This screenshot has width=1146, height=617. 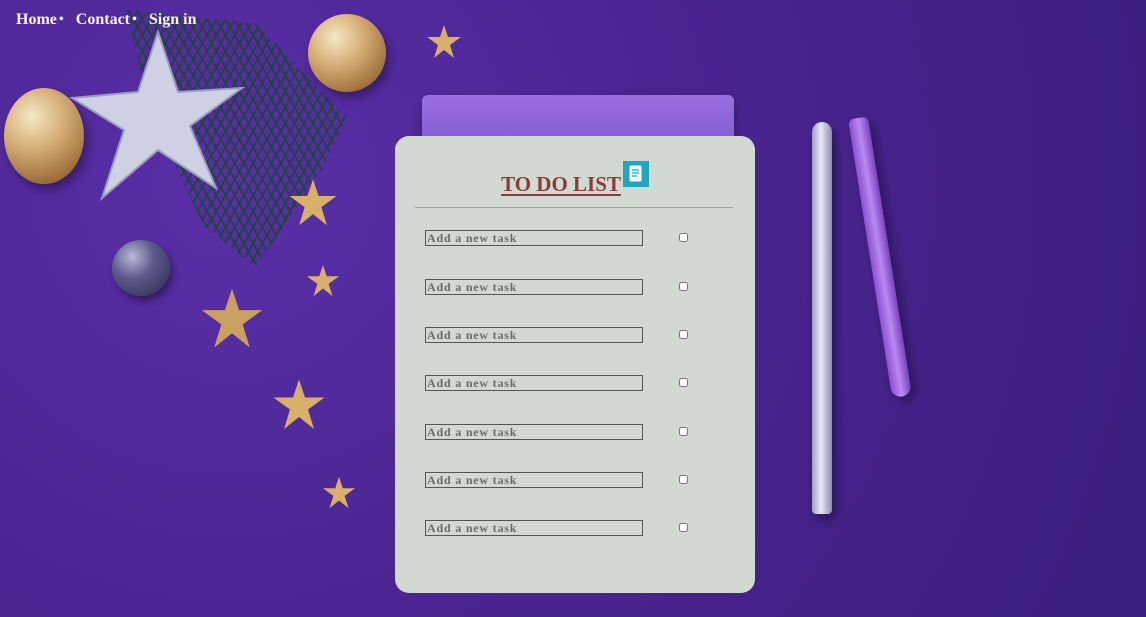 I want to click on todo-title: TO DO LIST, so click(x=561, y=184).